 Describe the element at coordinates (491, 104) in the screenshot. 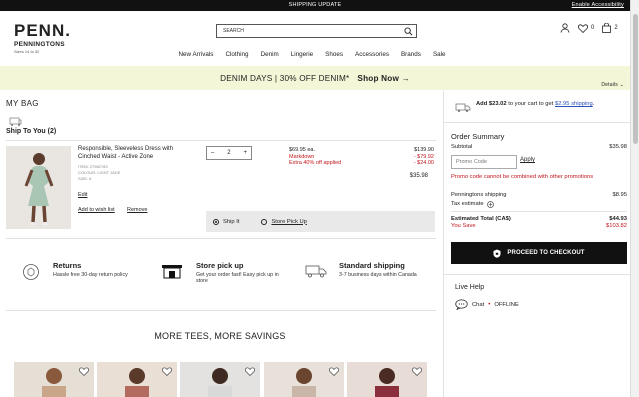

I see `free-shipping-amount: Add $23.02` at that location.